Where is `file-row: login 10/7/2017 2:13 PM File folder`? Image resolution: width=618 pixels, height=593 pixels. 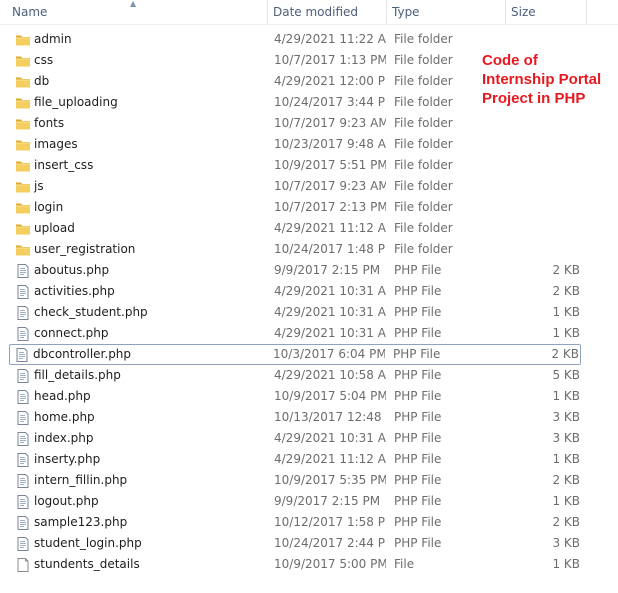
file-row: login 10/7/2017 2:13 PM File folder is located at coordinates (309, 207).